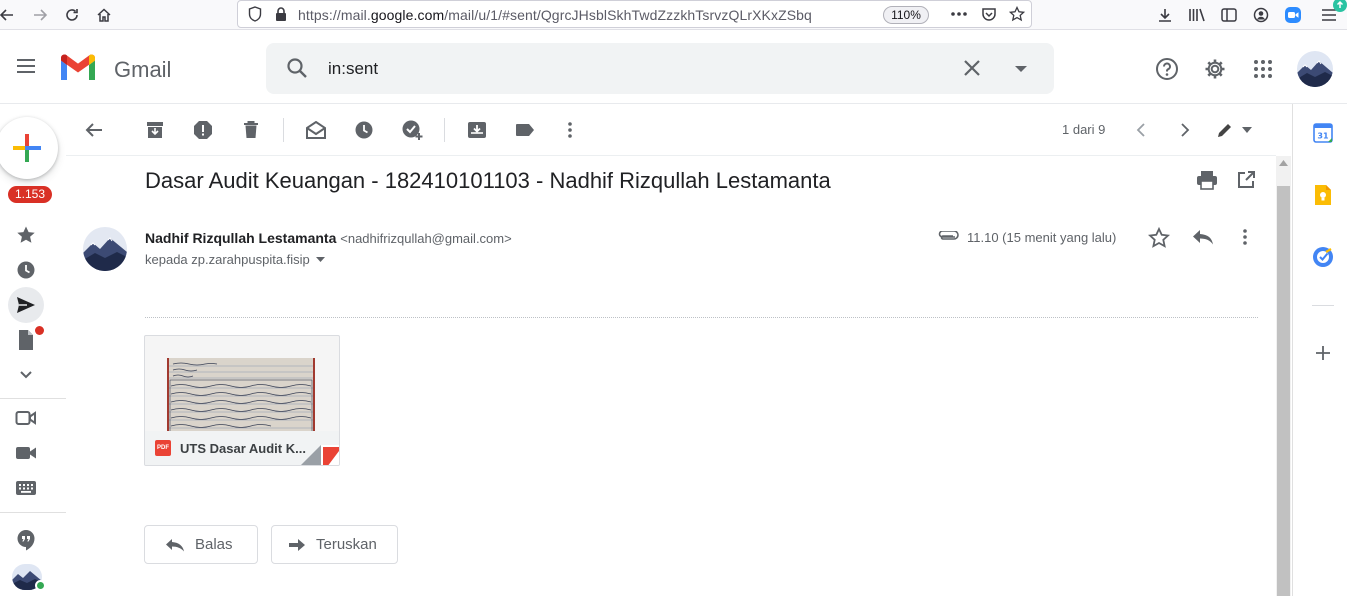  I want to click on sent-nav-item, so click(26, 305).